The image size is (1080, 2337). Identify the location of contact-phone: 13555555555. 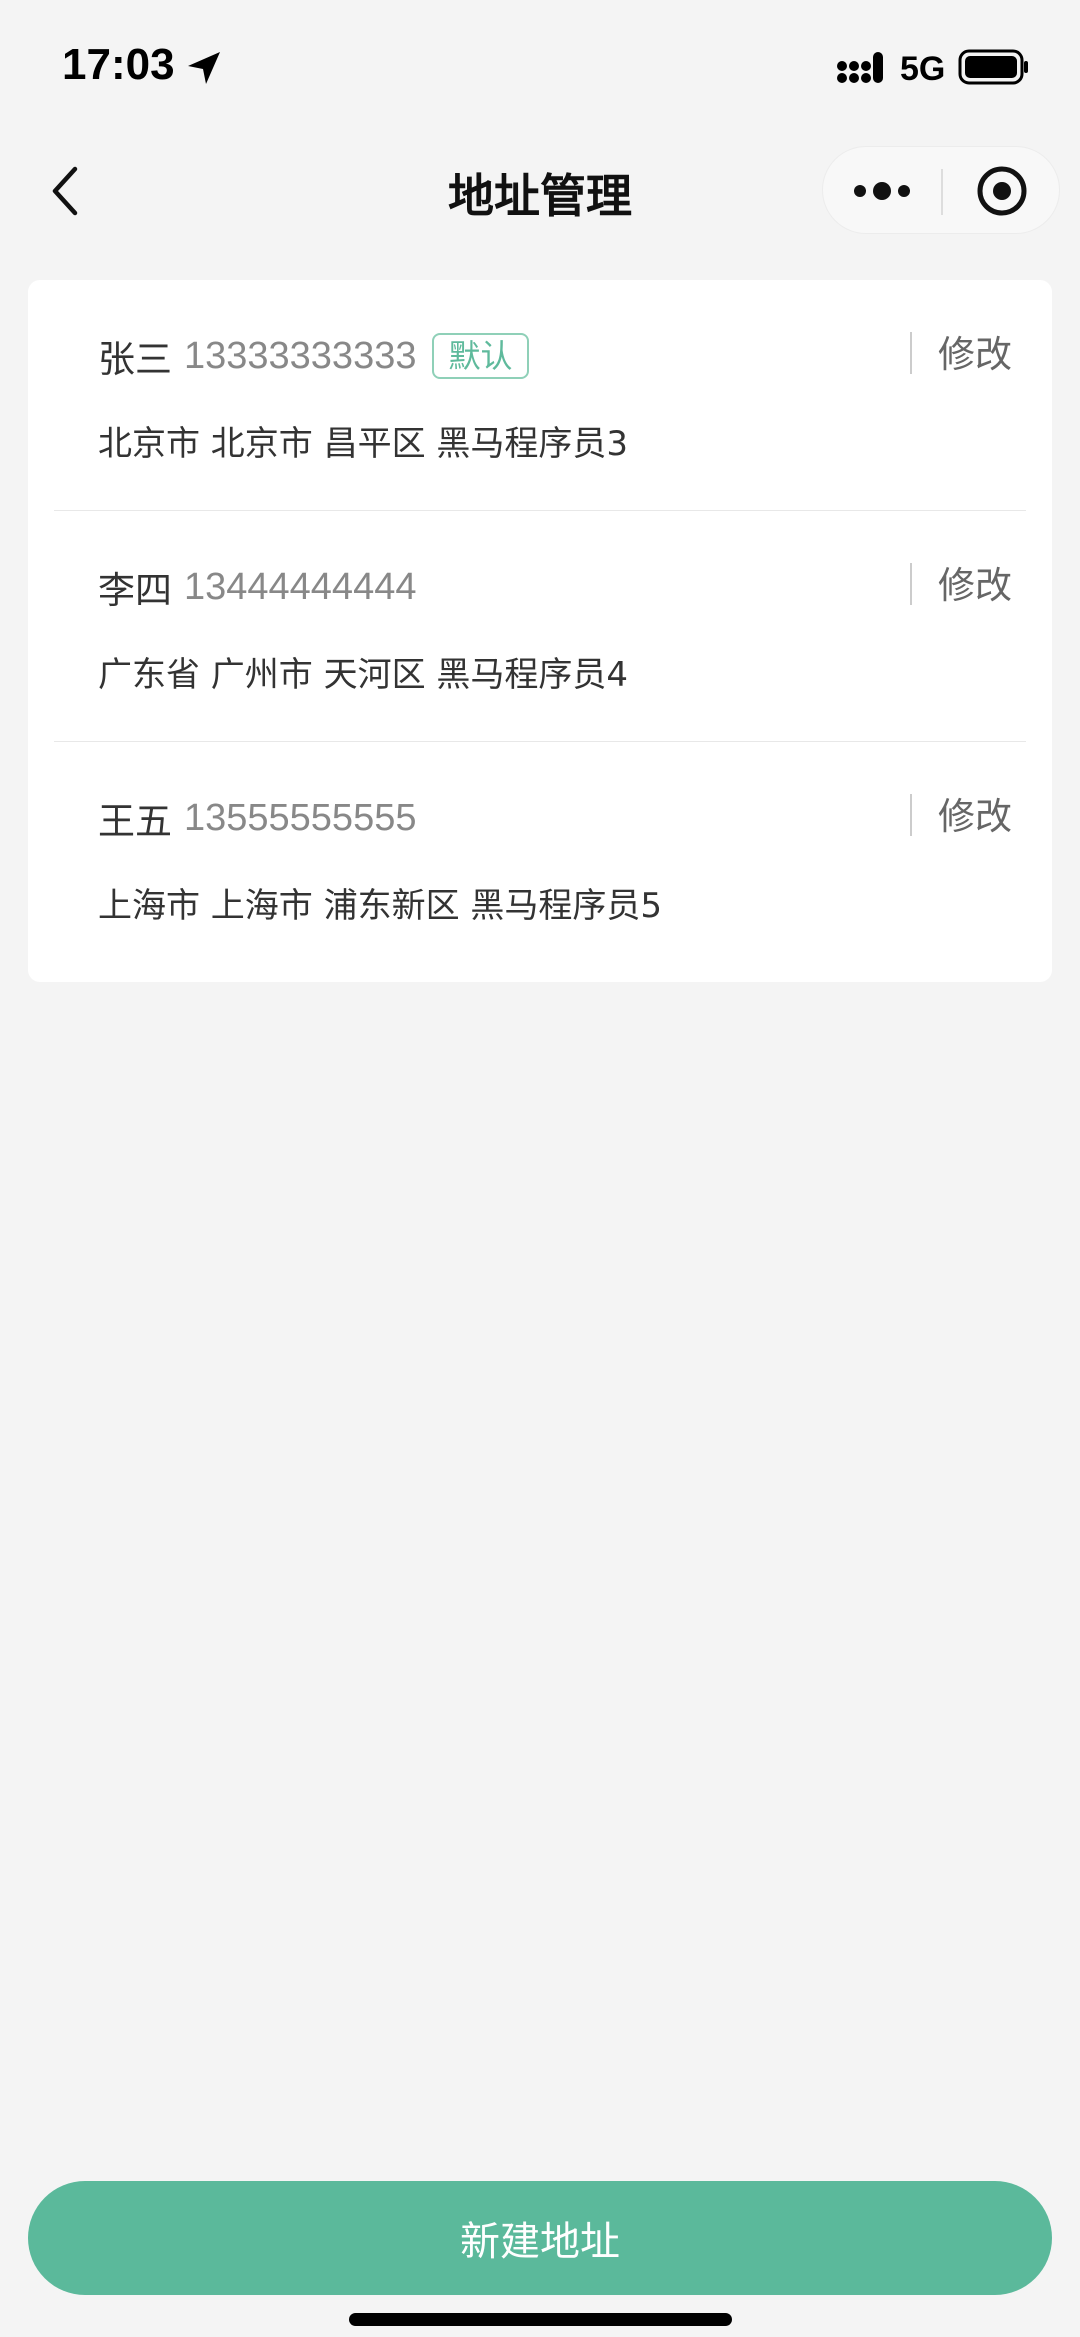
(300, 817).